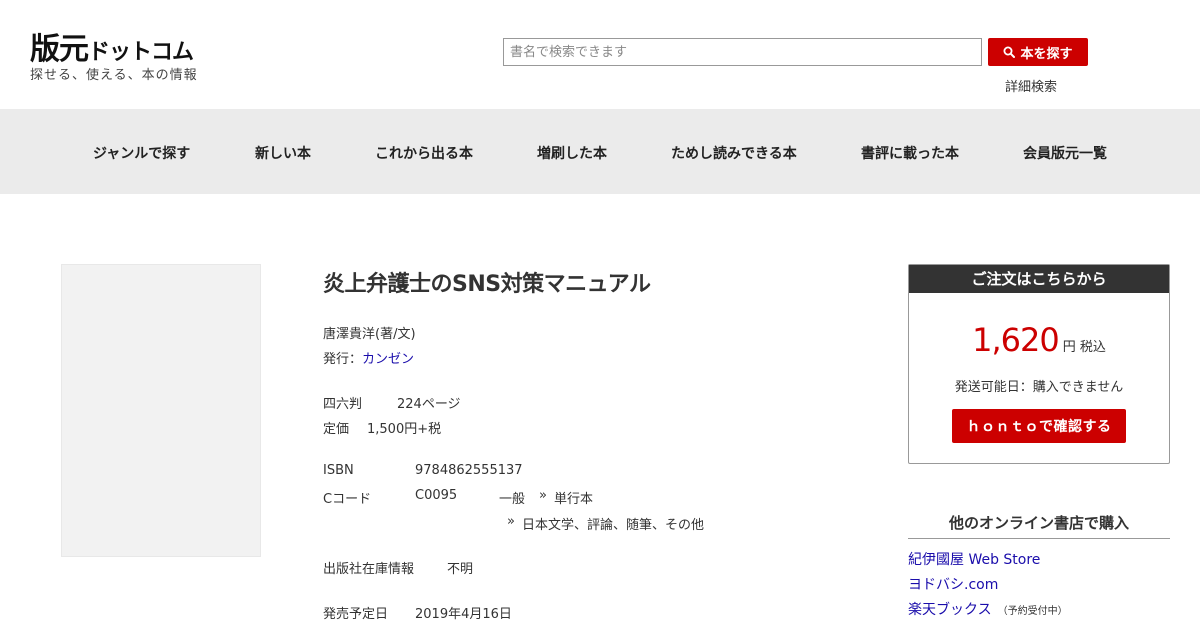 The height and width of the screenshot is (630, 1200). What do you see at coordinates (460, 569) in the screenshot?
I see `stock-value: 不明` at bounding box center [460, 569].